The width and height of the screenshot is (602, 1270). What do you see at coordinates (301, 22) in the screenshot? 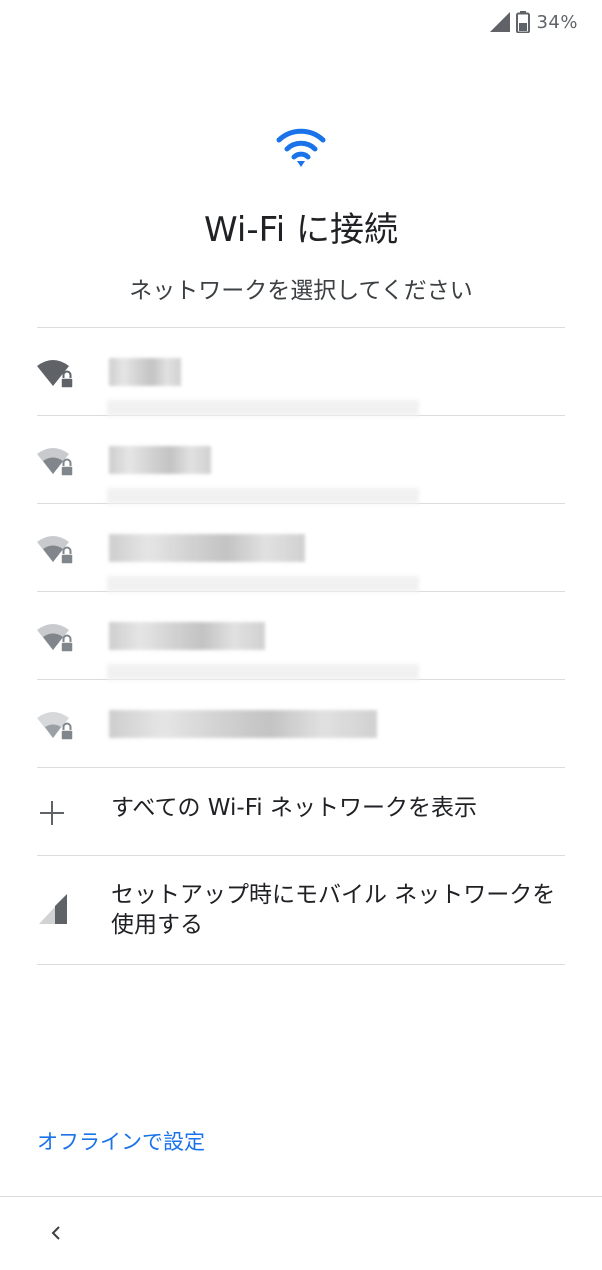
I see `status-bar: 34%` at bounding box center [301, 22].